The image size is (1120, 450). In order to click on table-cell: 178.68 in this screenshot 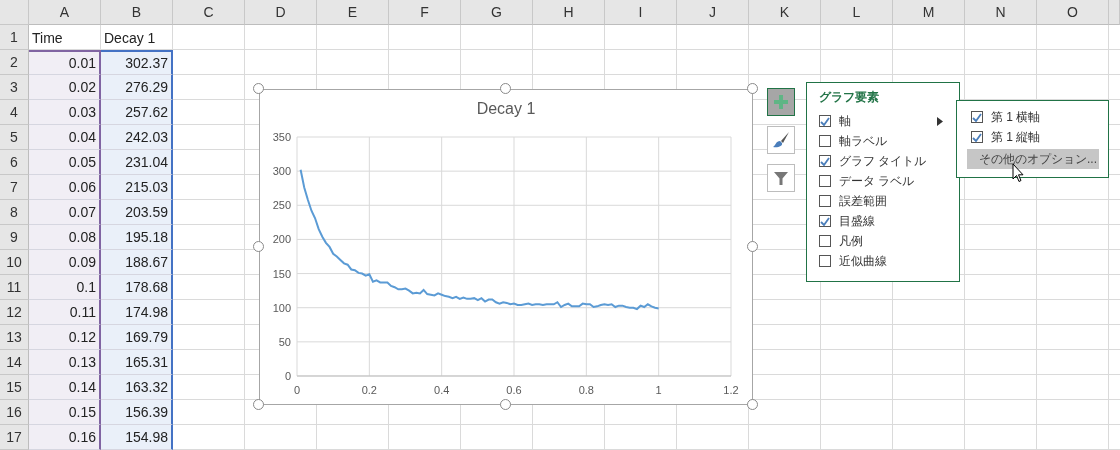, I will do `click(137, 287)`.